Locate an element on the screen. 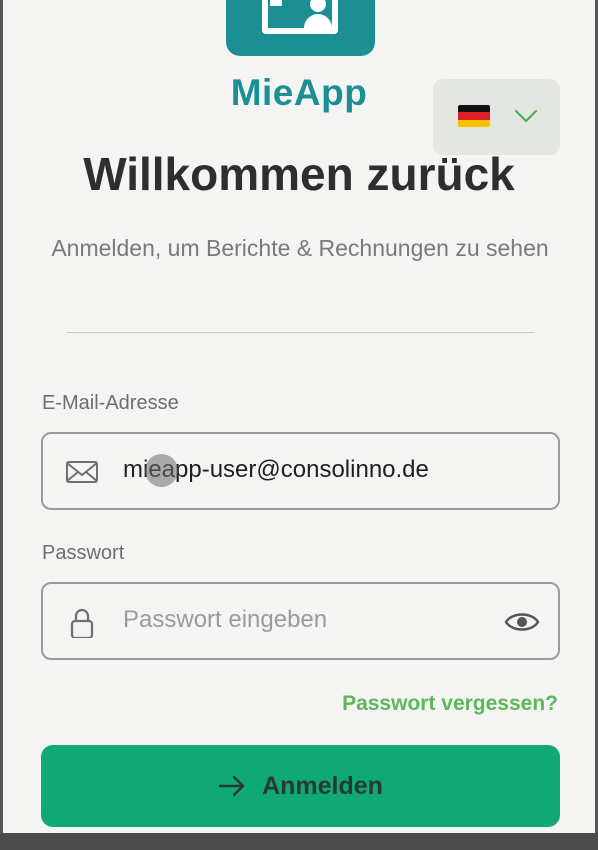 The image size is (598, 850). arrow-right-icon is located at coordinates (231, 786).